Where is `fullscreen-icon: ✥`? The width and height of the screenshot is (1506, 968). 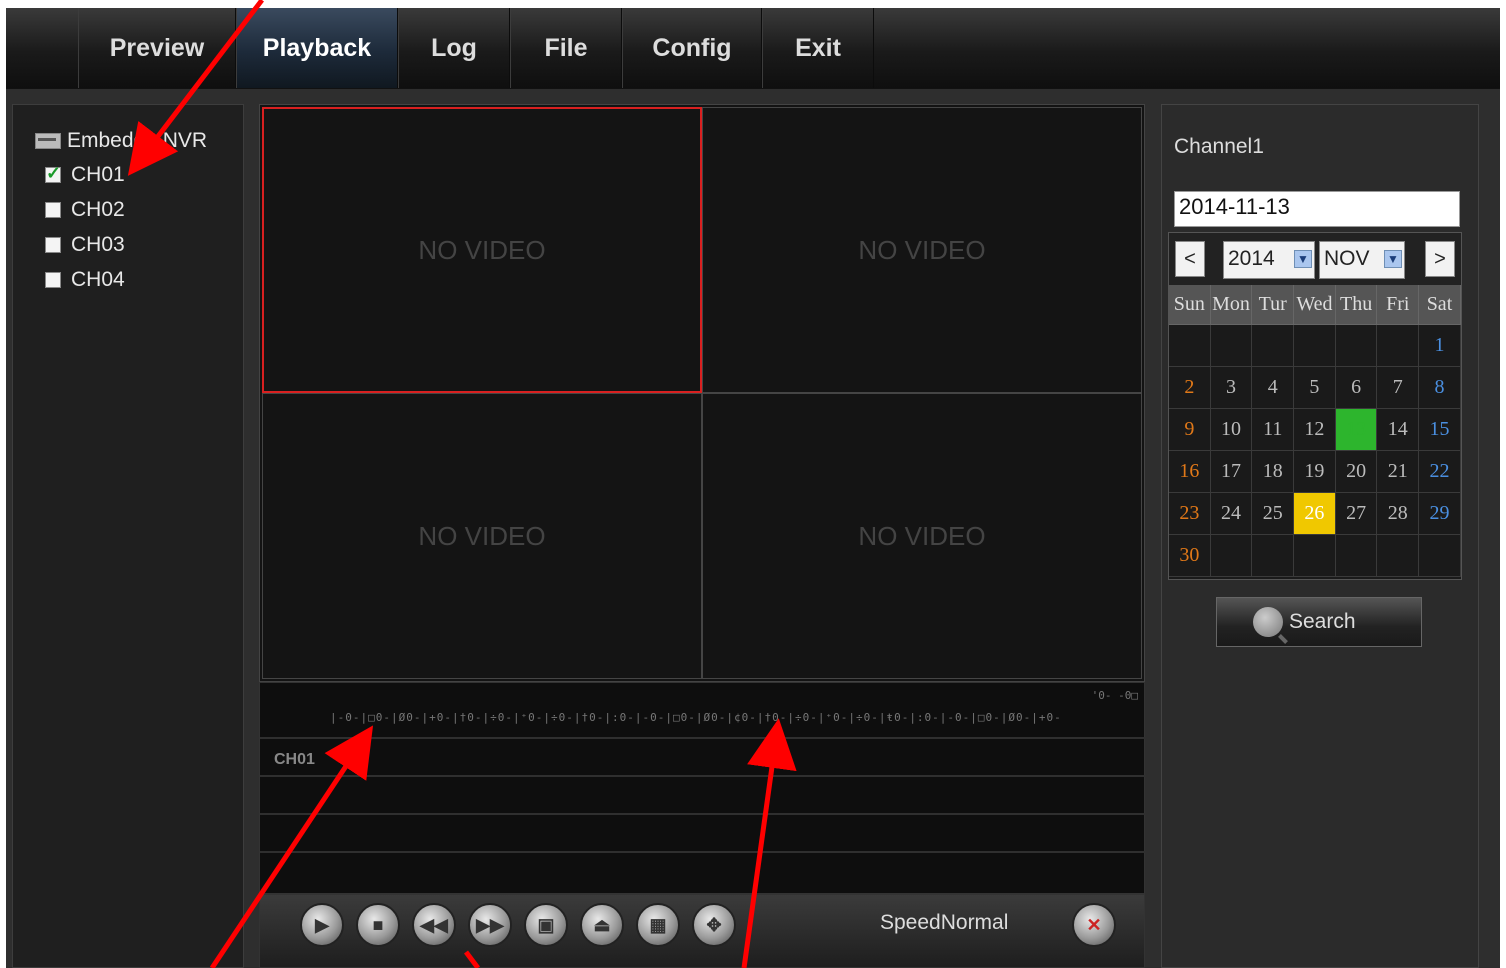 fullscreen-icon: ✥ is located at coordinates (714, 924).